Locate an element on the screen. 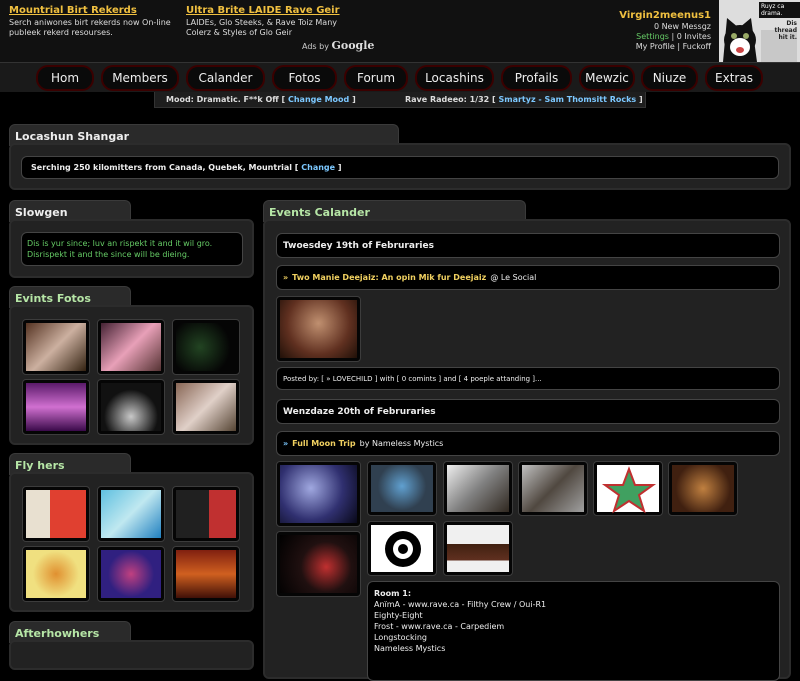 This screenshot has width=800, height=681. nav-locations: Locashins is located at coordinates (454, 78).